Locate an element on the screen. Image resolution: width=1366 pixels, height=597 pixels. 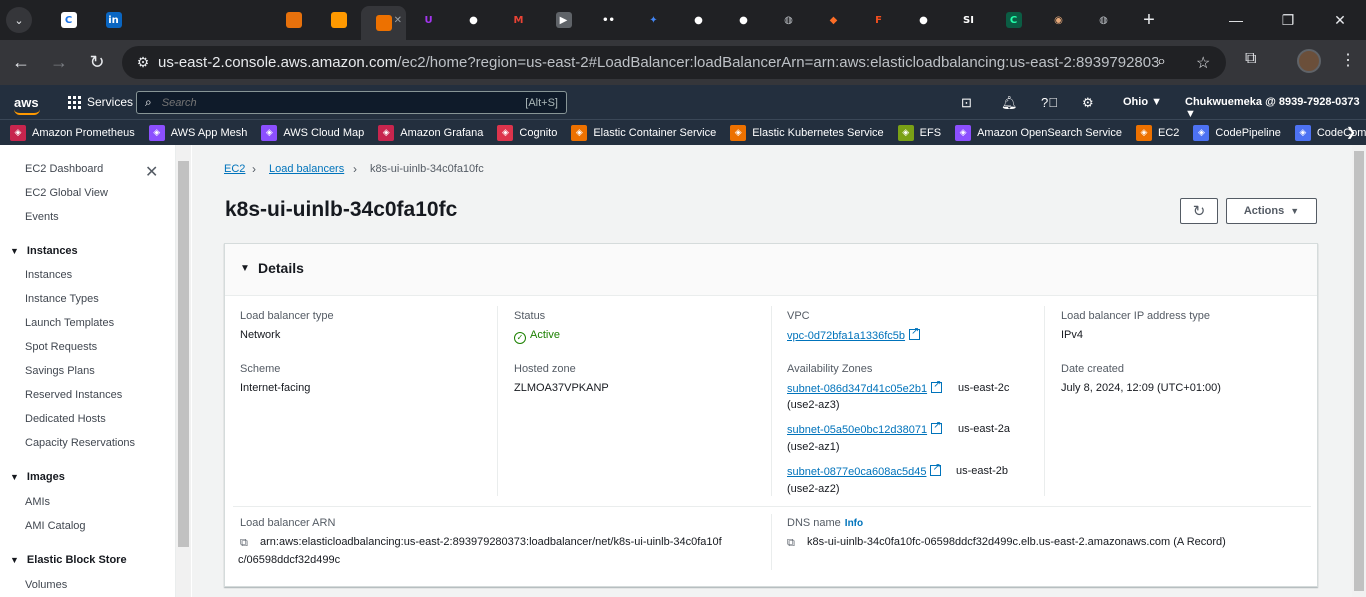
profile-avatar is located at coordinates (1309, 61).